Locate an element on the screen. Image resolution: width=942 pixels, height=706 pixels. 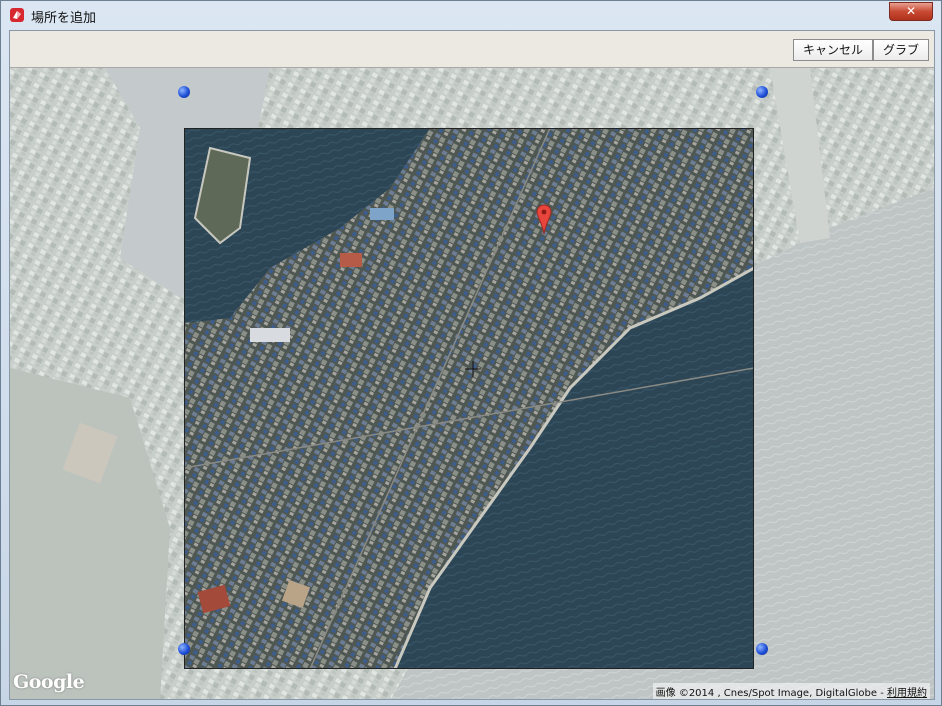
resize-handle-top-right is located at coordinates (762, 92).